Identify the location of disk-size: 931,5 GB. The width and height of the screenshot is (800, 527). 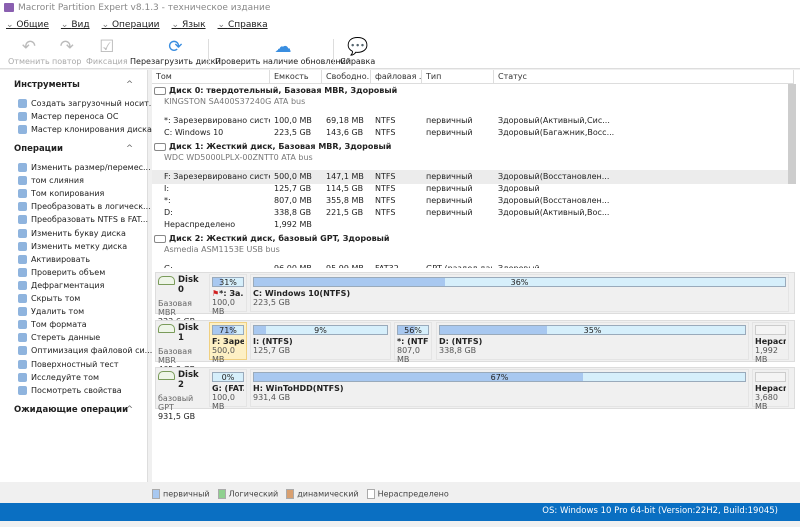
(177, 416).